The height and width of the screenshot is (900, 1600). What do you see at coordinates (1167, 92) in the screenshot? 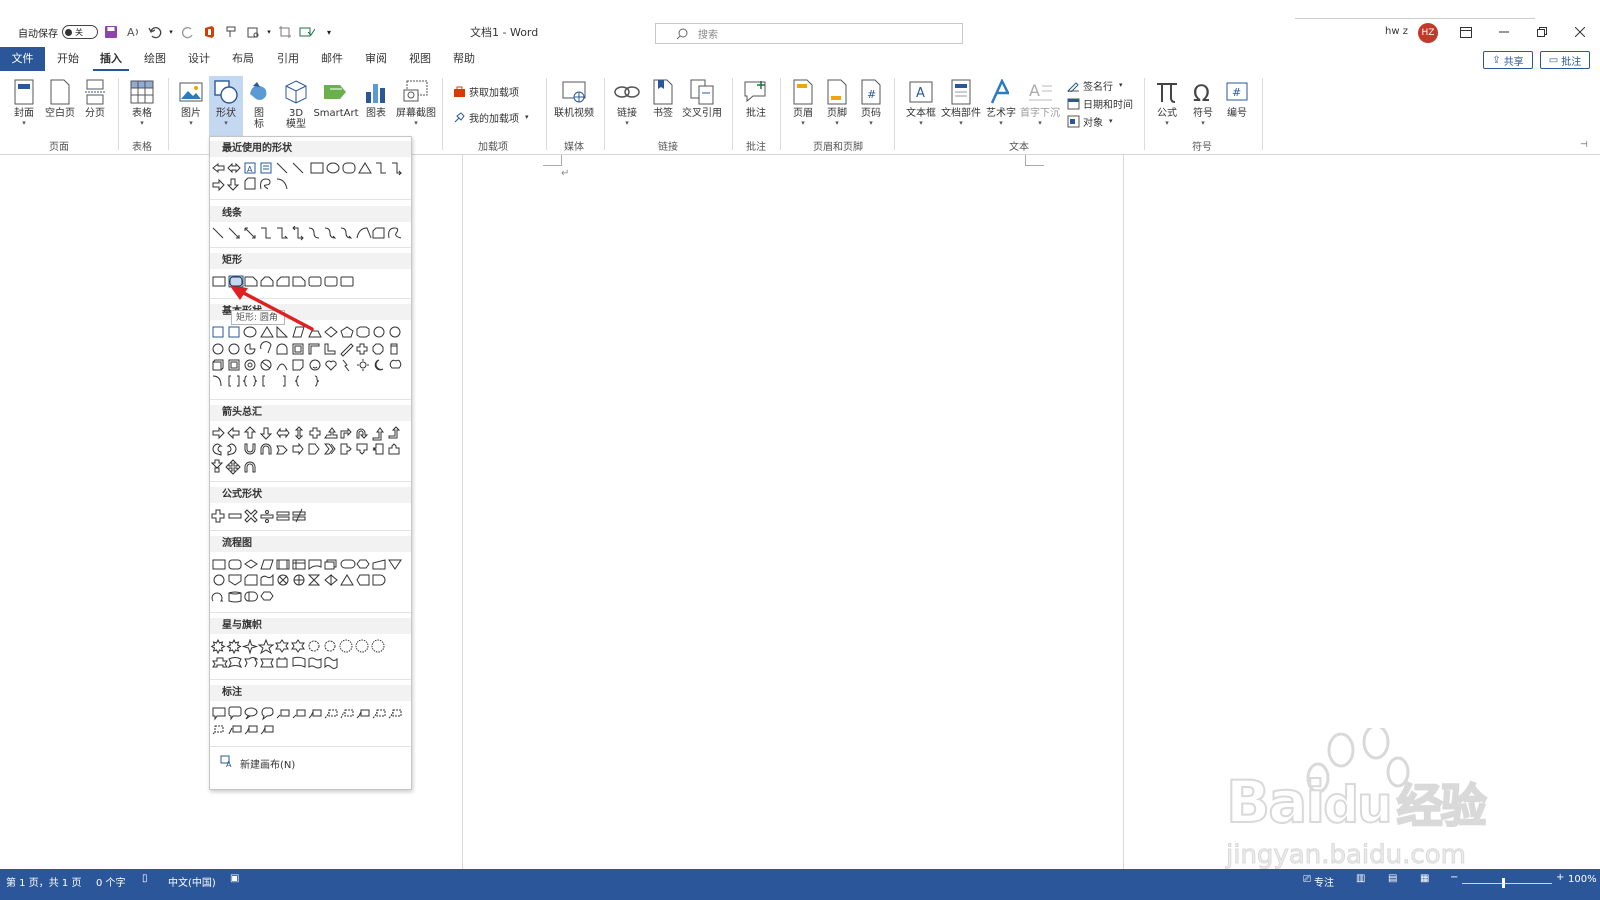
I see `pi-icon` at bounding box center [1167, 92].